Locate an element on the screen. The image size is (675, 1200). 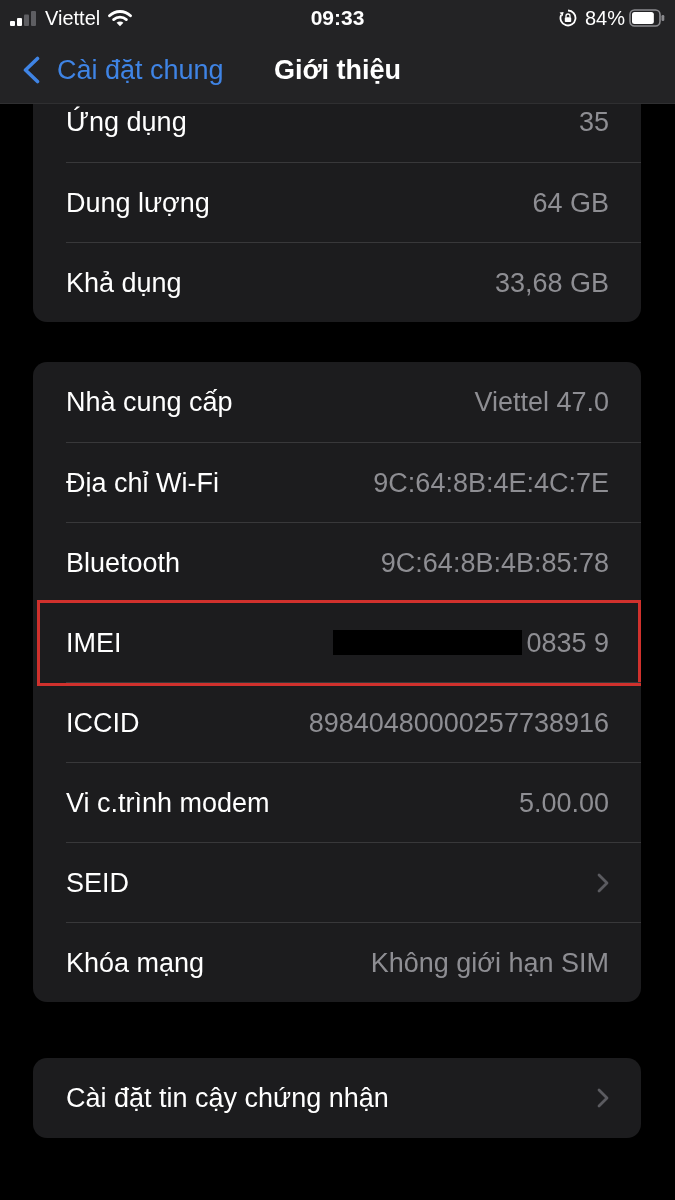
chevron-left-icon is located at coordinates (31, 69).